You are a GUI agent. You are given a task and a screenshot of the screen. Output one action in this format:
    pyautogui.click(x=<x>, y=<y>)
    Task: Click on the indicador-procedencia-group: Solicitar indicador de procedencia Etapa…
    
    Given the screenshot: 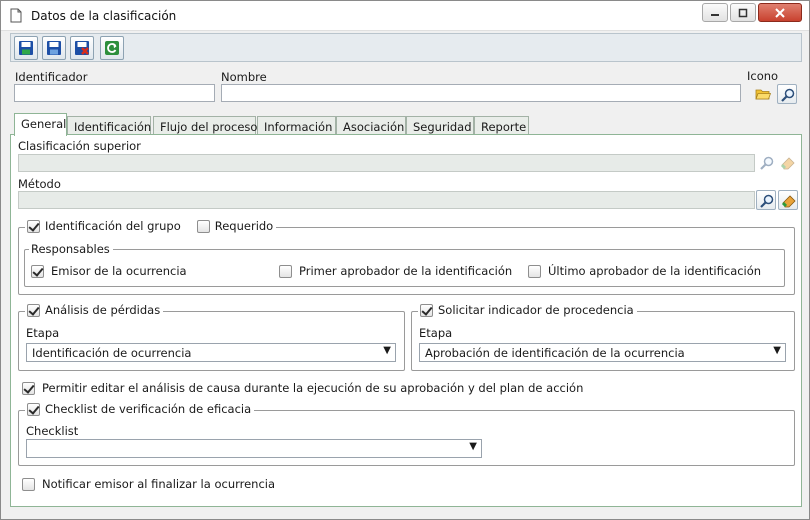 What is the action you would take?
    pyautogui.click(x=603, y=337)
    